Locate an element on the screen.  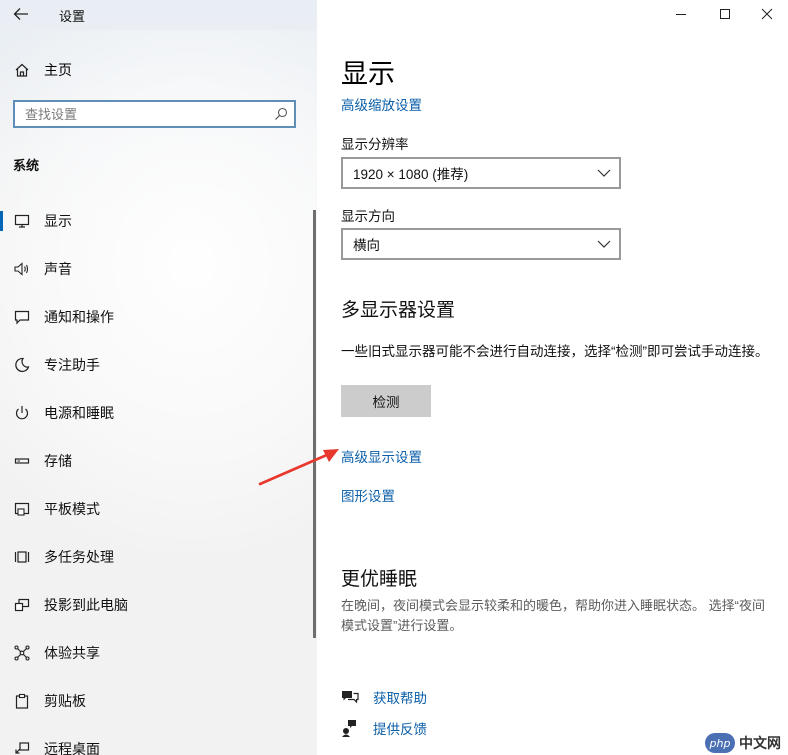
feedback-icon is located at coordinates (357, 728).